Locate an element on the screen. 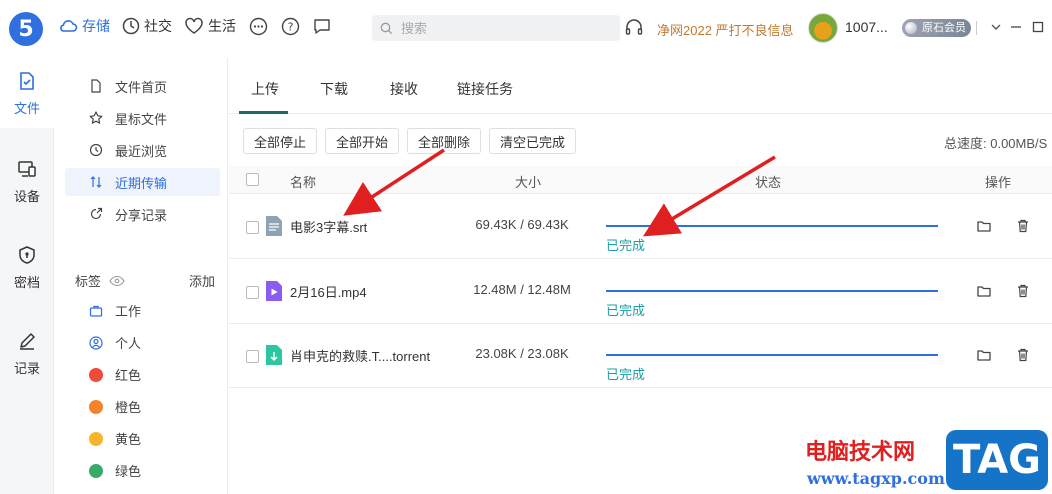  more-button is located at coordinates (258, 26).